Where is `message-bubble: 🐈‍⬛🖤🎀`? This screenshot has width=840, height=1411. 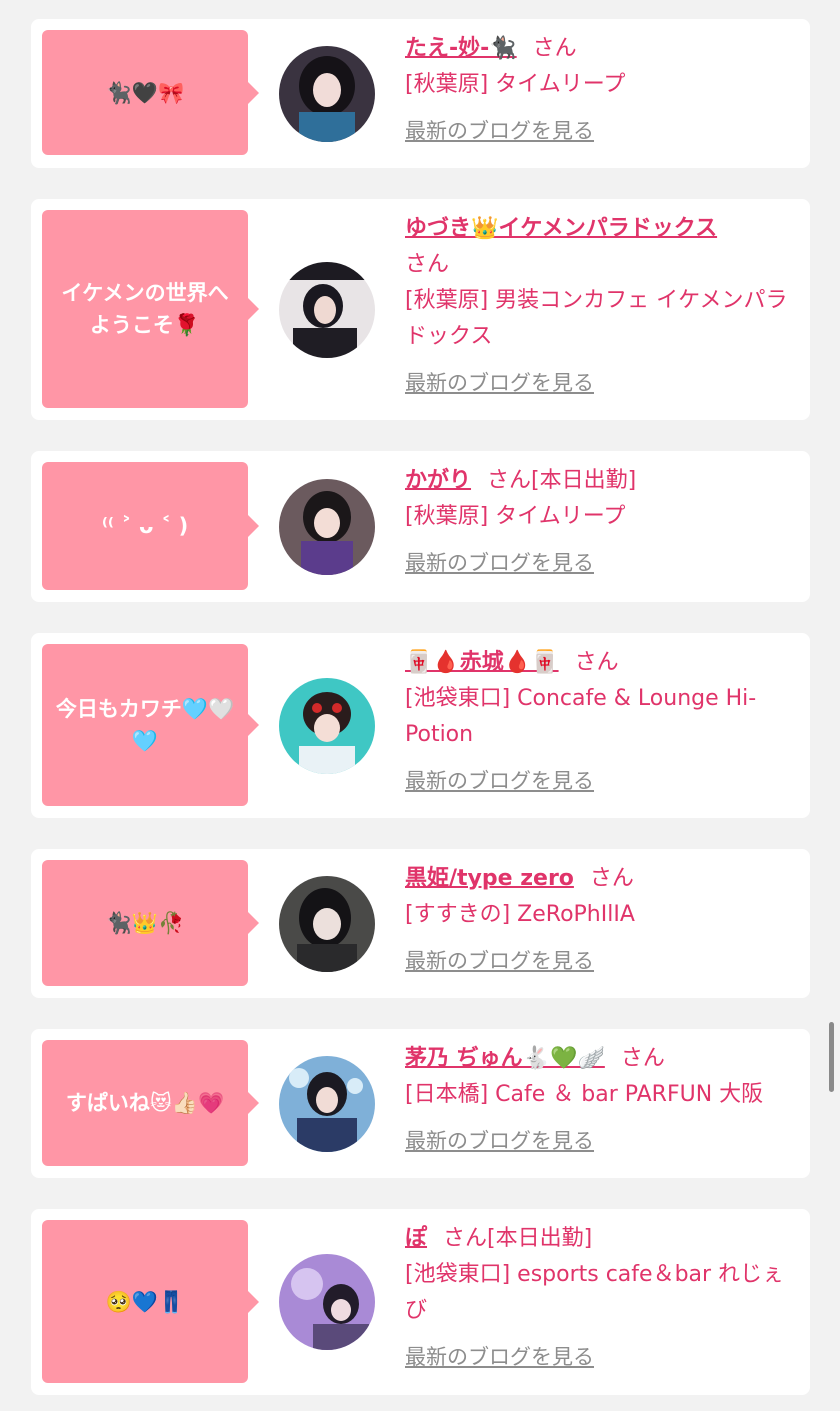 message-bubble: 🐈‍⬛🖤🎀 is located at coordinates (150, 92).